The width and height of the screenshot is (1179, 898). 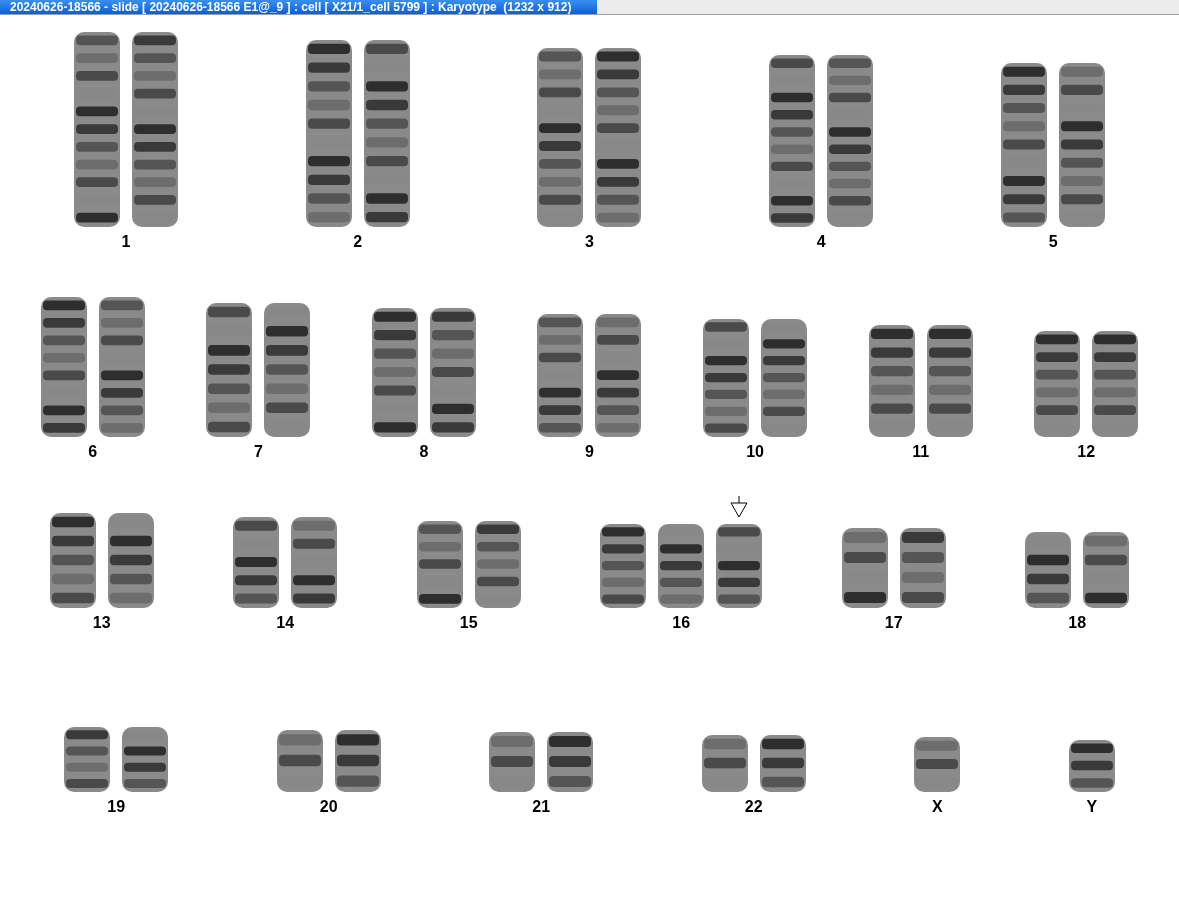 What do you see at coordinates (753, 807) in the screenshot?
I see `chromosome-number: 22` at bounding box center [753, 807].